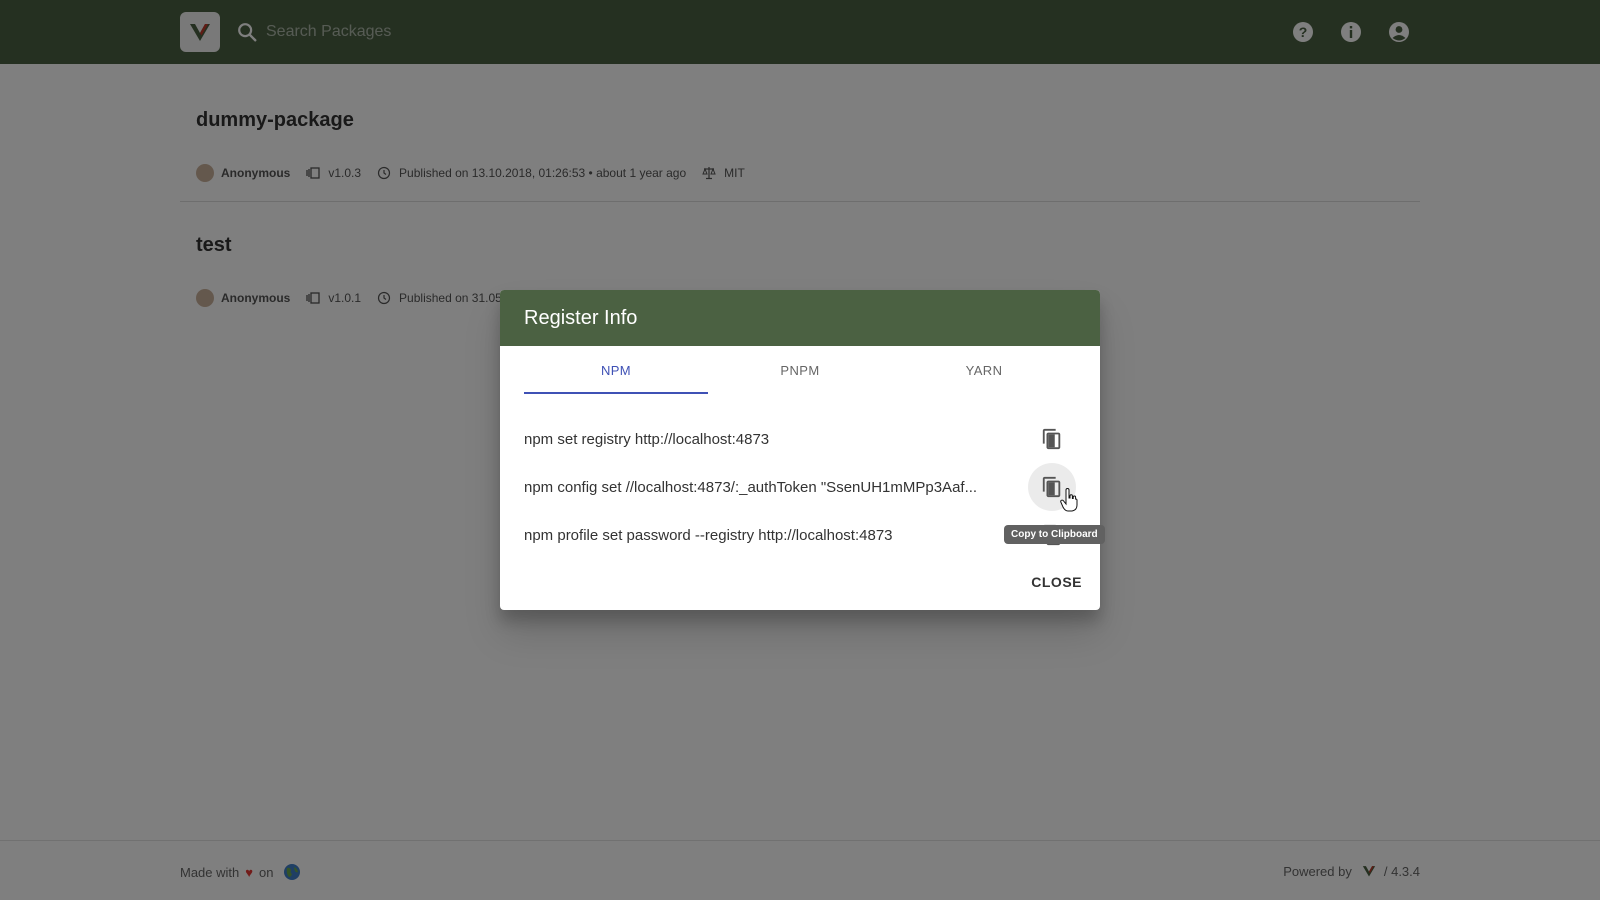 The height and width of the screenshot is (900, 1600). I want to click on copy-icon, so click(1051, 439).